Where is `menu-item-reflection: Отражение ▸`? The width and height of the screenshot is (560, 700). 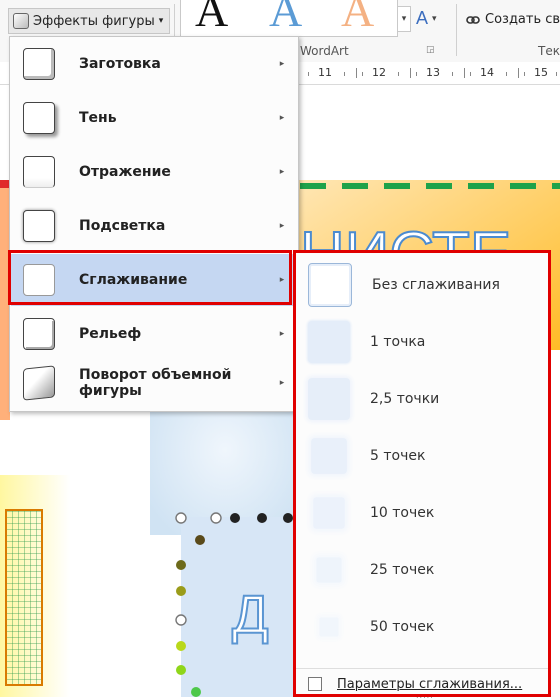
menu-item-reflection: Отражение ▸ is located at coordinates (154, 172).